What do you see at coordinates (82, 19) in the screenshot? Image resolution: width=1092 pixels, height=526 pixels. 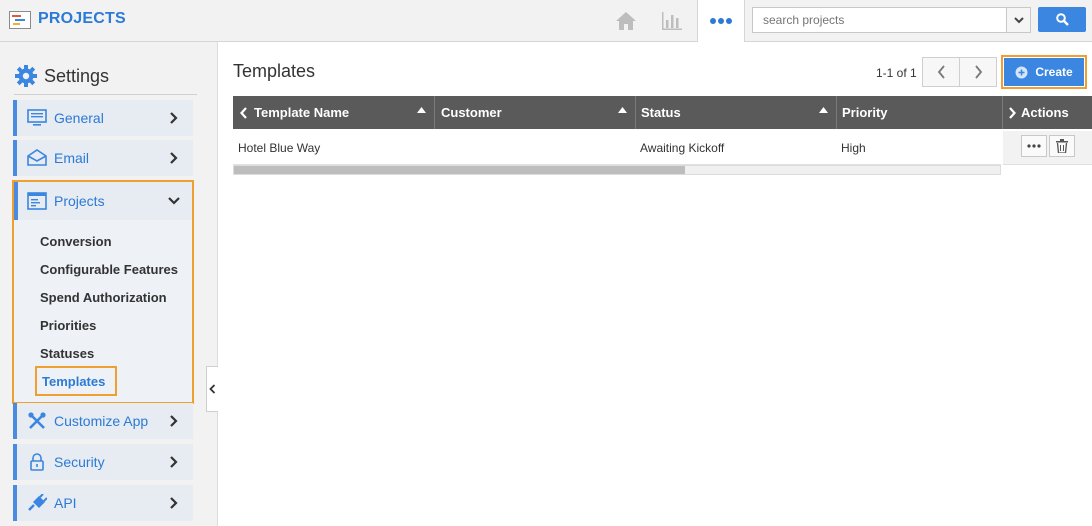 I see `app-title: PROJECTS` at bounding box center [82, 19].